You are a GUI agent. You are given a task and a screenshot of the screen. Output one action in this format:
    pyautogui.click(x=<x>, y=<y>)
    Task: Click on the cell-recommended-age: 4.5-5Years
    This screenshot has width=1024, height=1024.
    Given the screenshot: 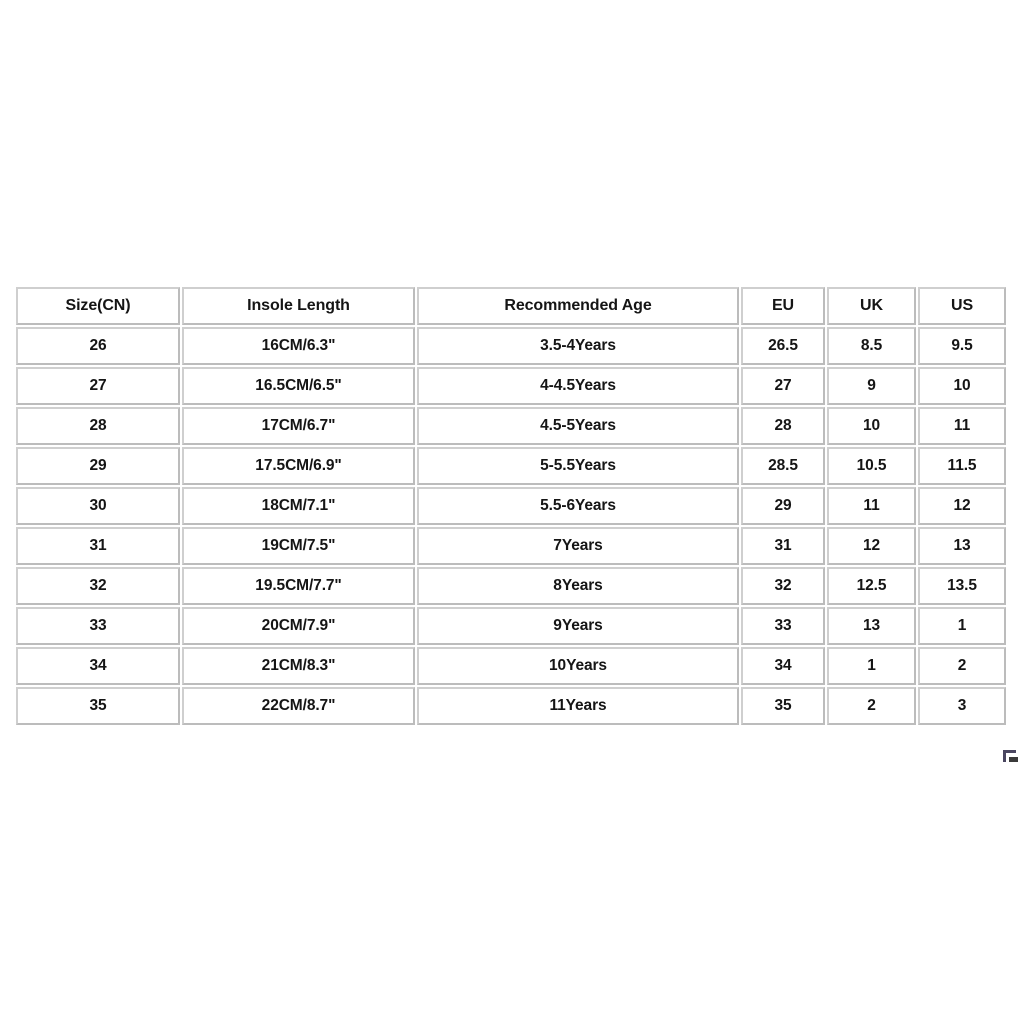 What is the action you would take?
    pyautogui.click(x=578, y=426)
    